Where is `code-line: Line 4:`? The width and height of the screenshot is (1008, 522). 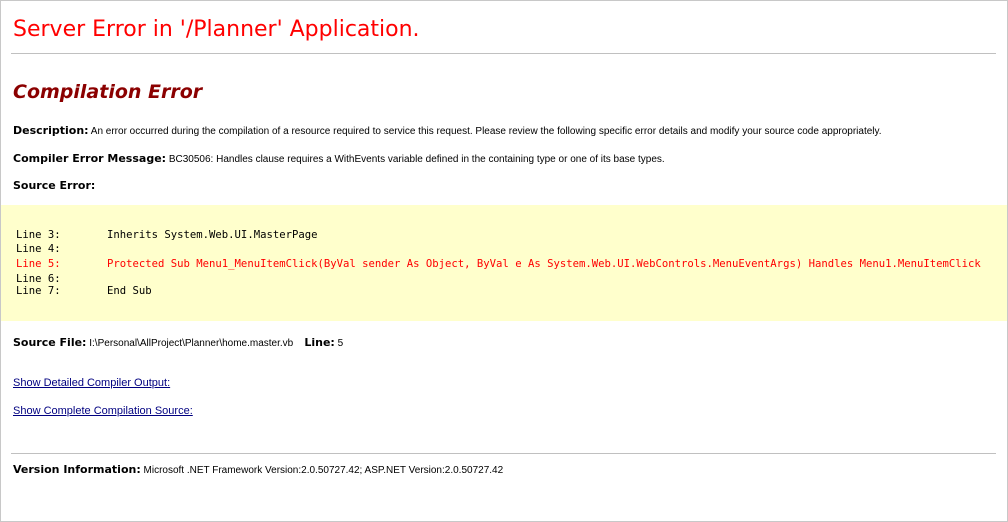 code-line: Line 4: is located at coordinates (61, 249).